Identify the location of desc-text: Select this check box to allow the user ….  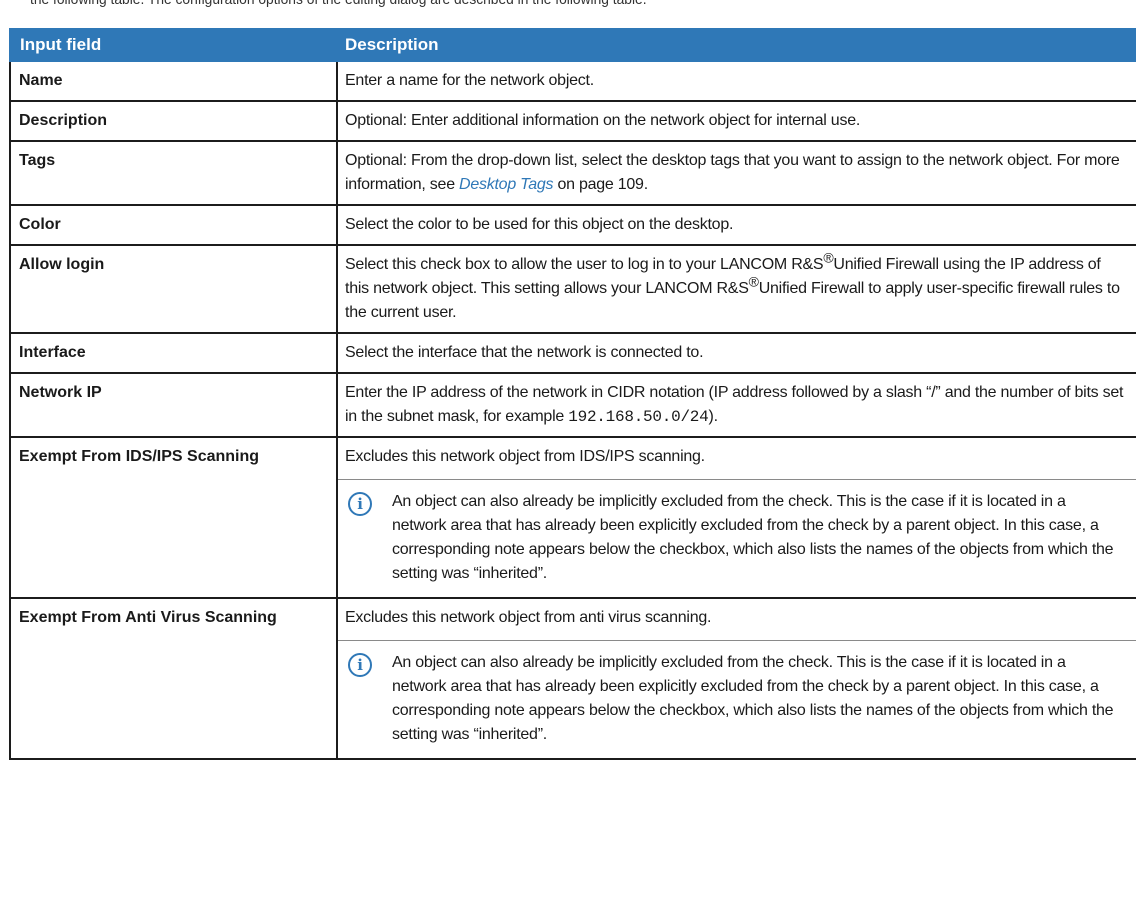
(584, 264).